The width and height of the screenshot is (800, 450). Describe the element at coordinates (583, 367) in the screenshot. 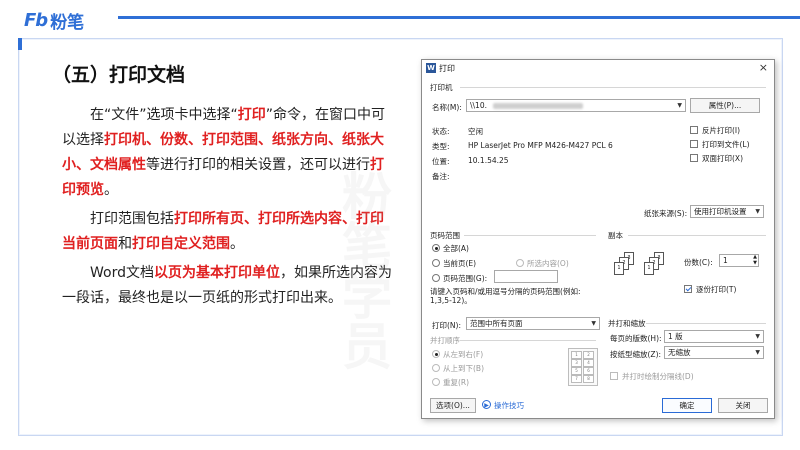

I see `order-preview-icon: 12 34 56 78` at that location.